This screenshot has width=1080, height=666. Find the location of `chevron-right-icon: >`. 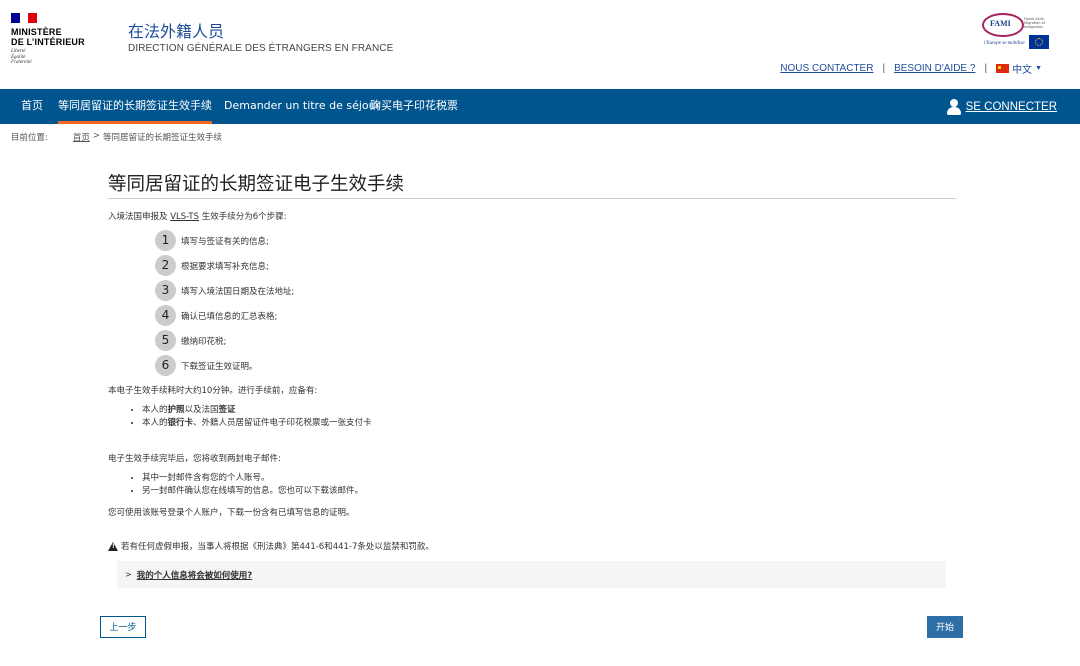

chevron-right-icon: > is located at coordinates (128, 574).